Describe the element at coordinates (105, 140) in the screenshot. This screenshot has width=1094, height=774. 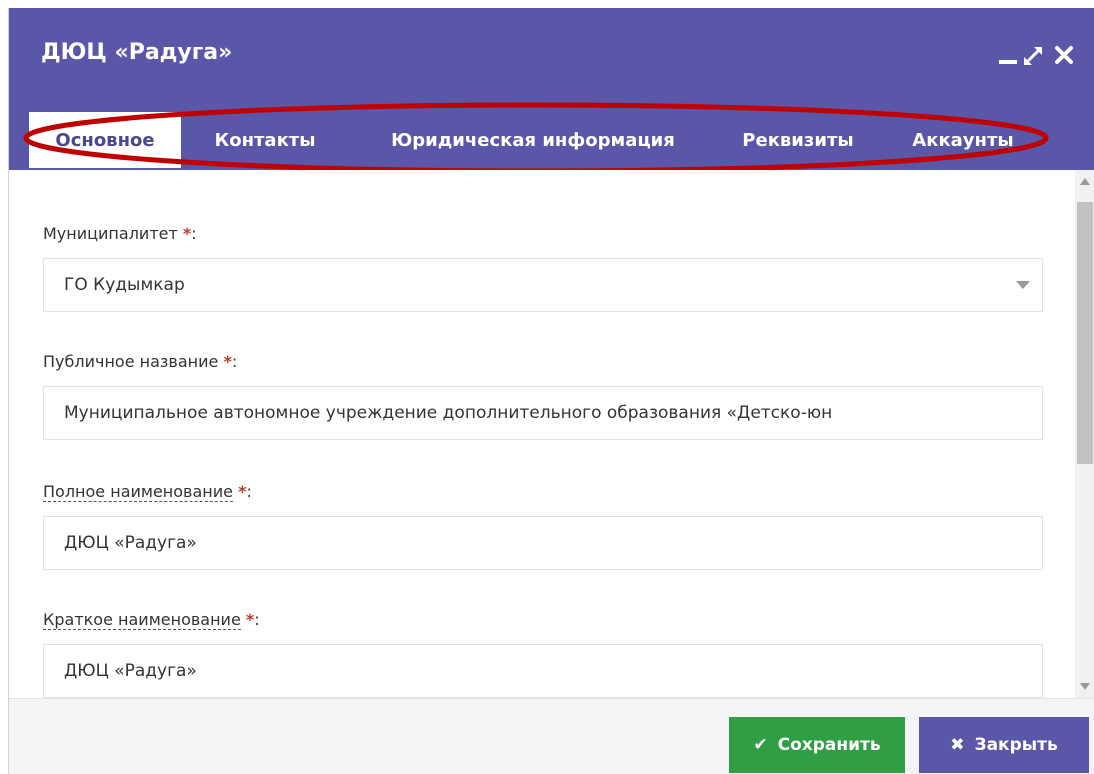
I see `tab-main: Основное` at that location.